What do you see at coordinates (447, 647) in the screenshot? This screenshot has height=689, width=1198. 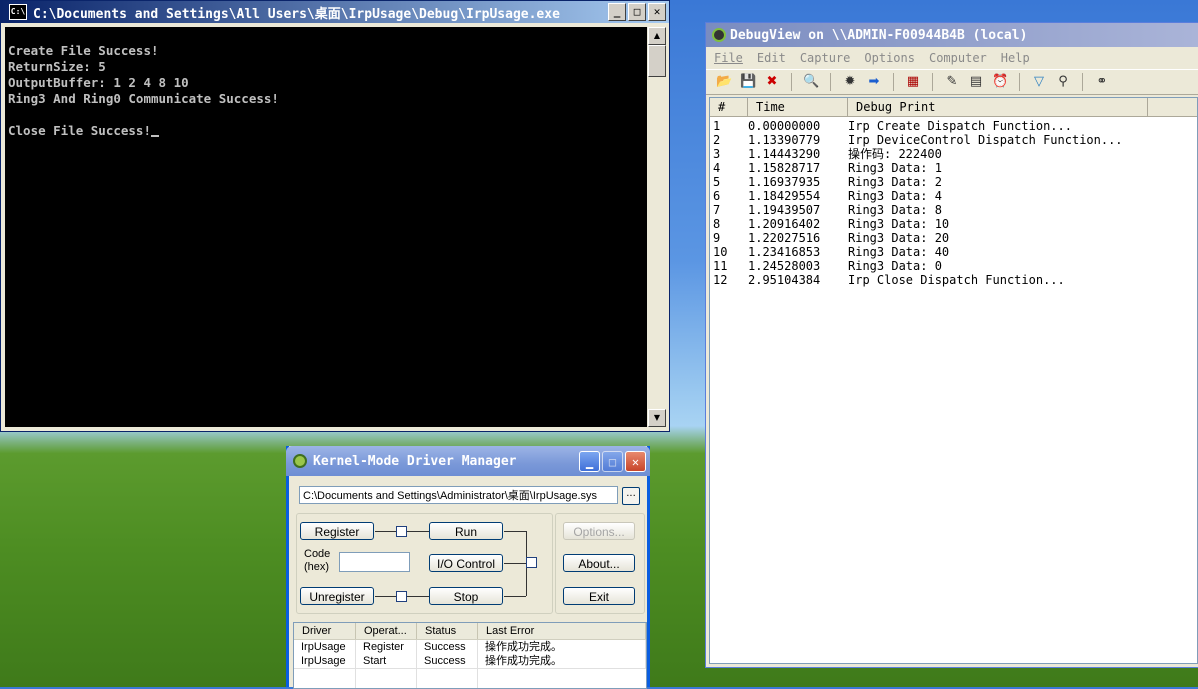 I see `cell-status: Success` at bounding box center [447, 647].